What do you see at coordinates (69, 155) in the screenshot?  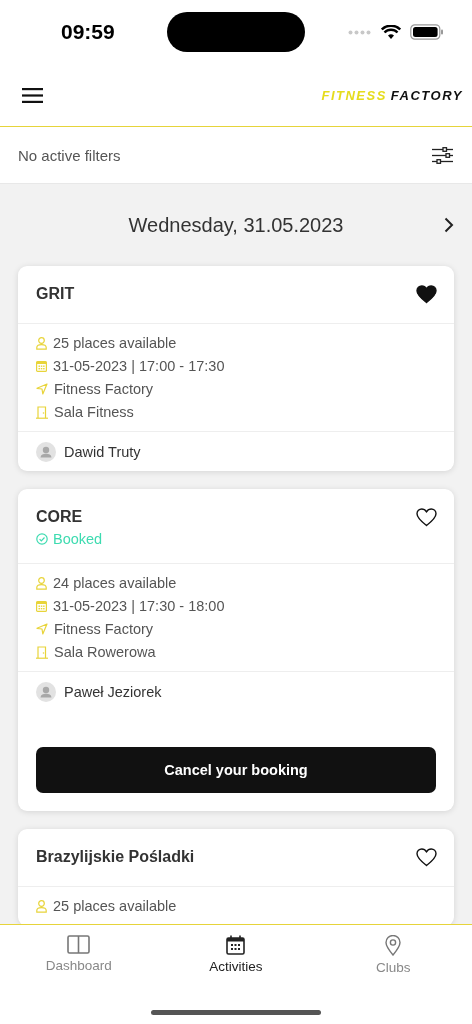 I see `filter-status: No active filters` at bounding box center [69, 155].